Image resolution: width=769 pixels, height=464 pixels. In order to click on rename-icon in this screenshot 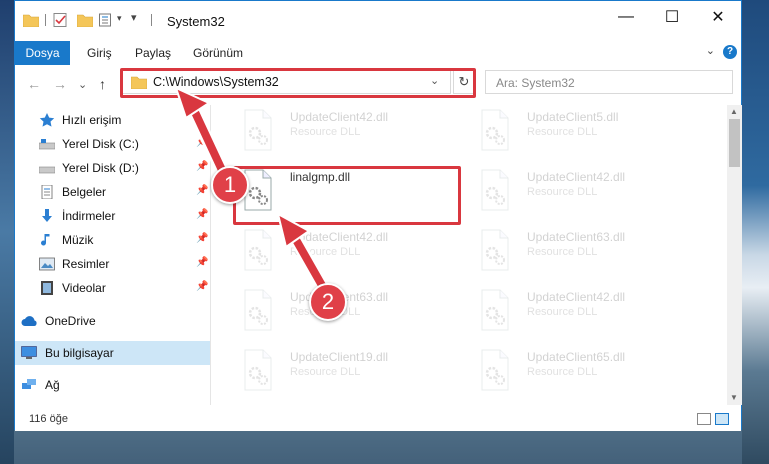, I will do `click(107, 20)`.